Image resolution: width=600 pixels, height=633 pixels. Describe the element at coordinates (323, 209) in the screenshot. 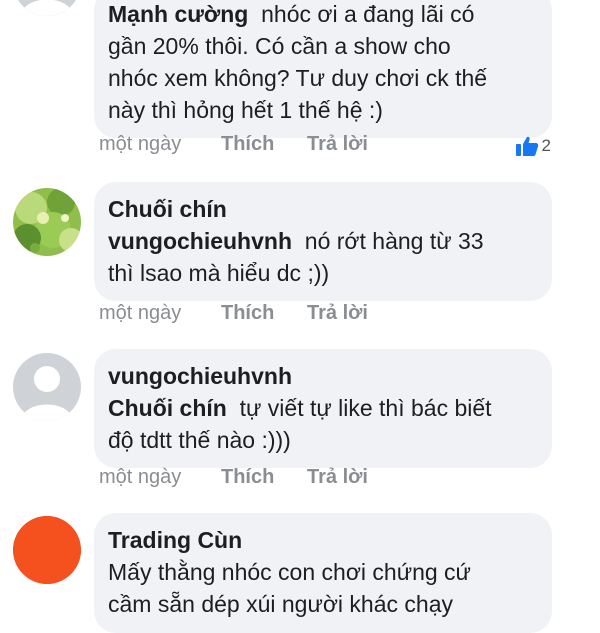

I see `comment-author: Chuối chín` at that location.